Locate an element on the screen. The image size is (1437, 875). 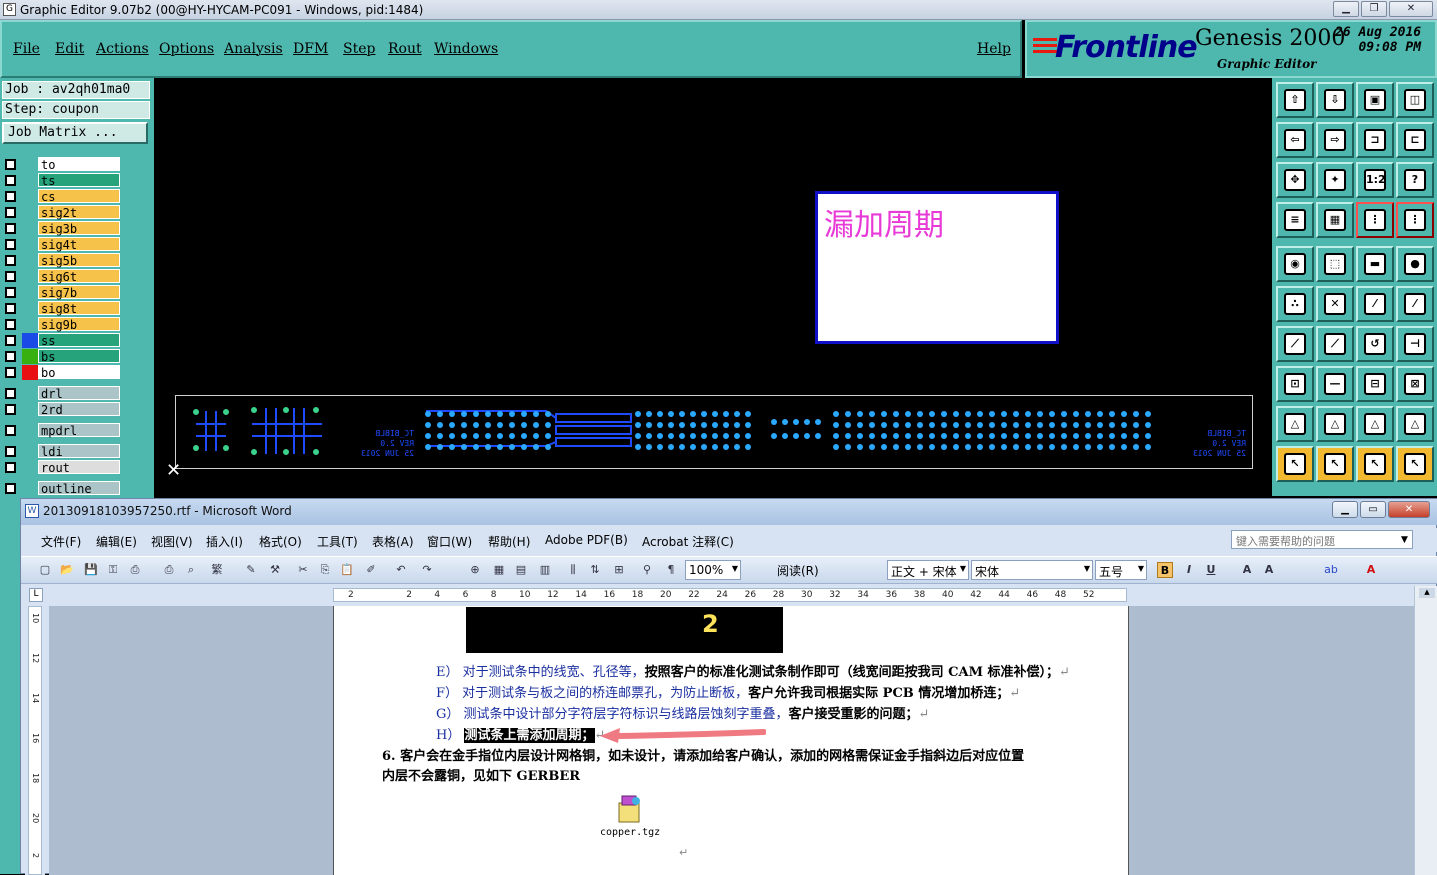
word-menu-insert: 插入(I) is located at coordinates (224, 541).